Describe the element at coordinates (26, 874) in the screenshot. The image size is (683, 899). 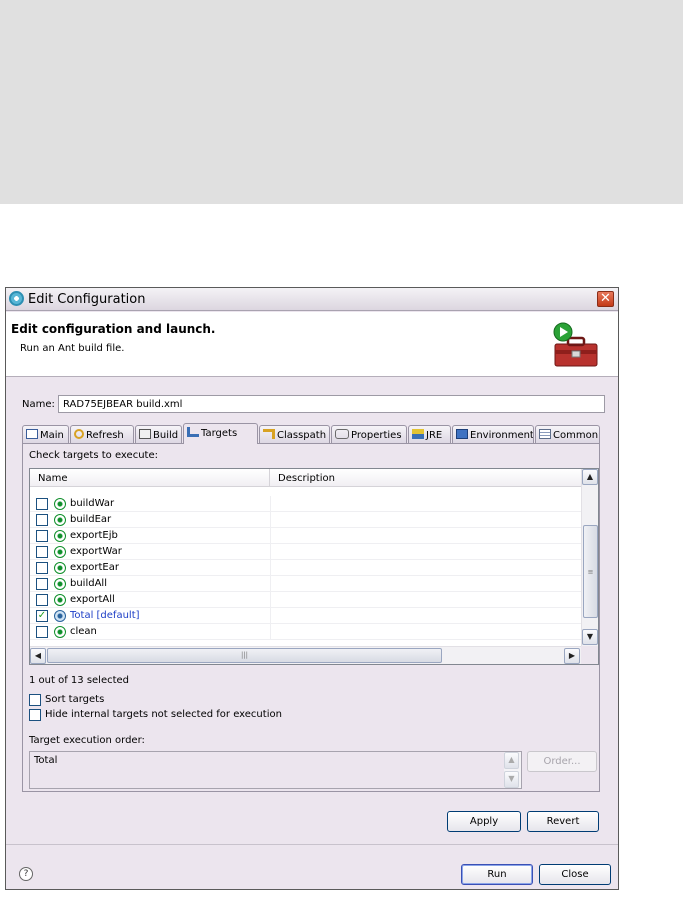
I see `help-icon: ?` at that location.